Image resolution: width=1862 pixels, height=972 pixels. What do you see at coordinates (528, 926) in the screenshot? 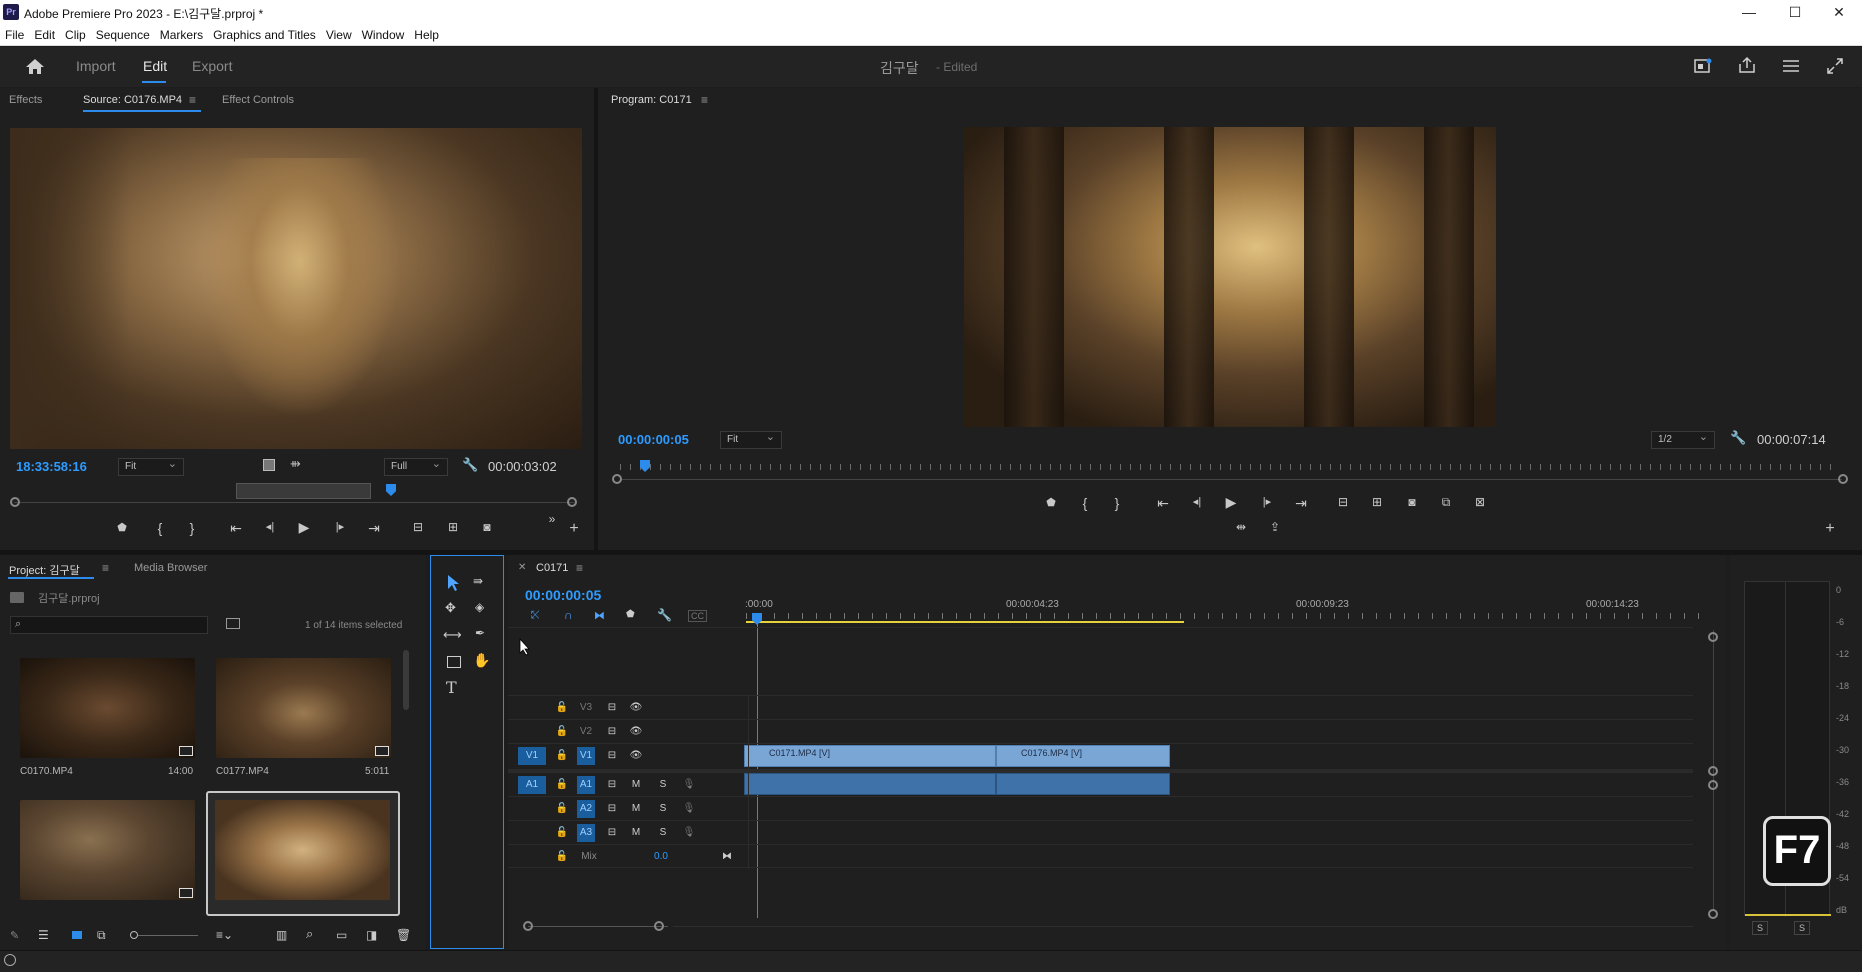
I see `hscroll-handle-left` at bounding box center [528, 926].